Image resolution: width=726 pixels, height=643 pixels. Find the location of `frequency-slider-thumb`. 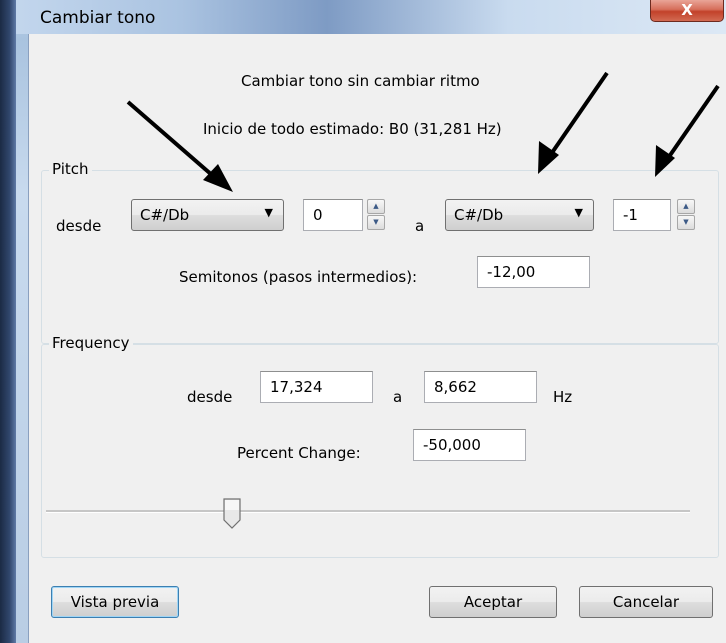

frequency-slider-thumb is located at coordinates (232, 514).